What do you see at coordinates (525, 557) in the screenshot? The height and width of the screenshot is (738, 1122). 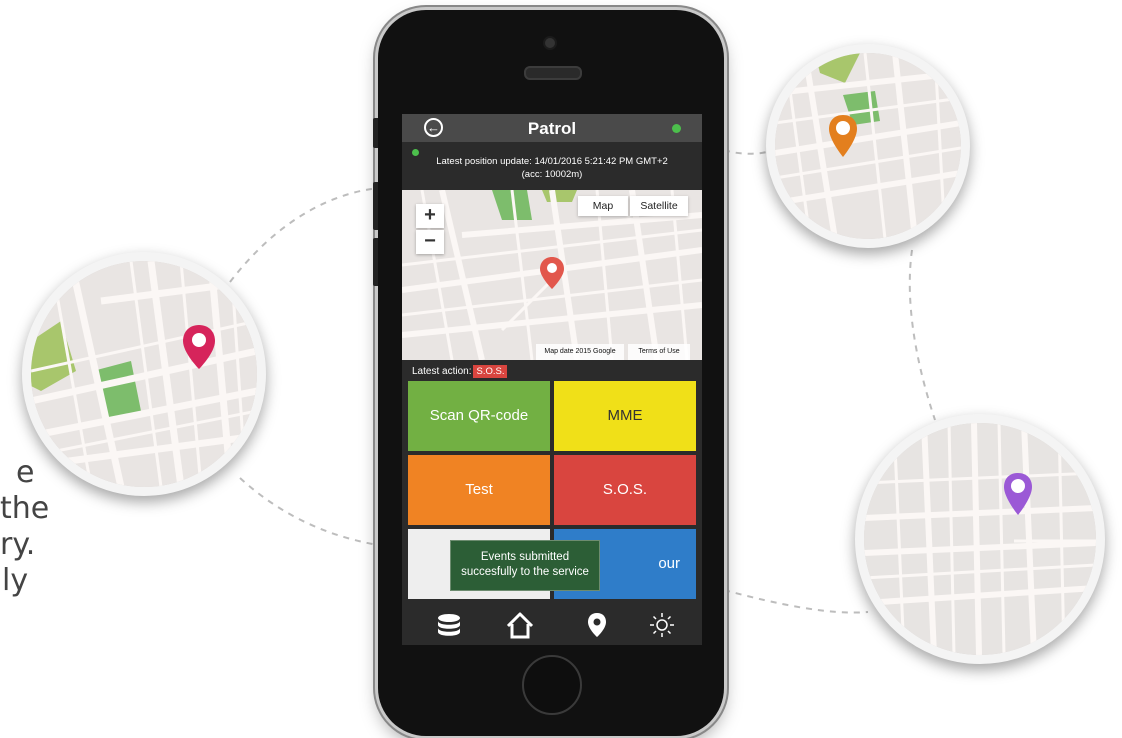 I see `toast-line: Events submitted` at bounding box center [525, 557].